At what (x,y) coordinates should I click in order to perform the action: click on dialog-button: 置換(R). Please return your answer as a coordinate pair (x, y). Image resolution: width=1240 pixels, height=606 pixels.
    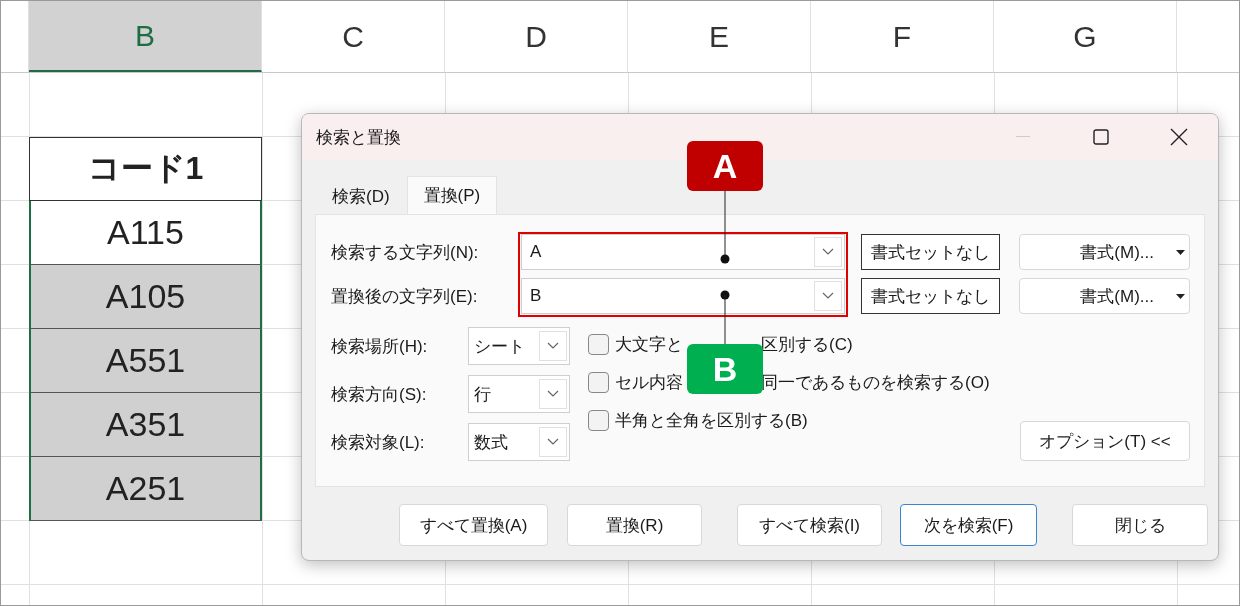
    Looking at the image, I should click on (634, 525).